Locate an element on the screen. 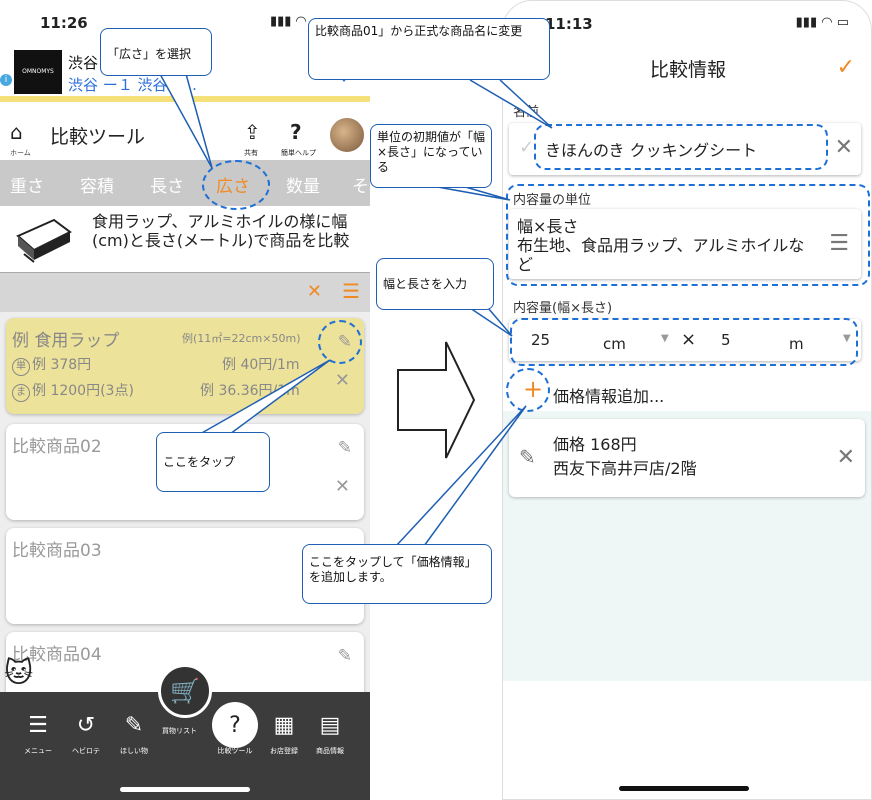 This screenshot has width=872, height=800. tab-quantity: 数量 is located at coordinates (303, 184).